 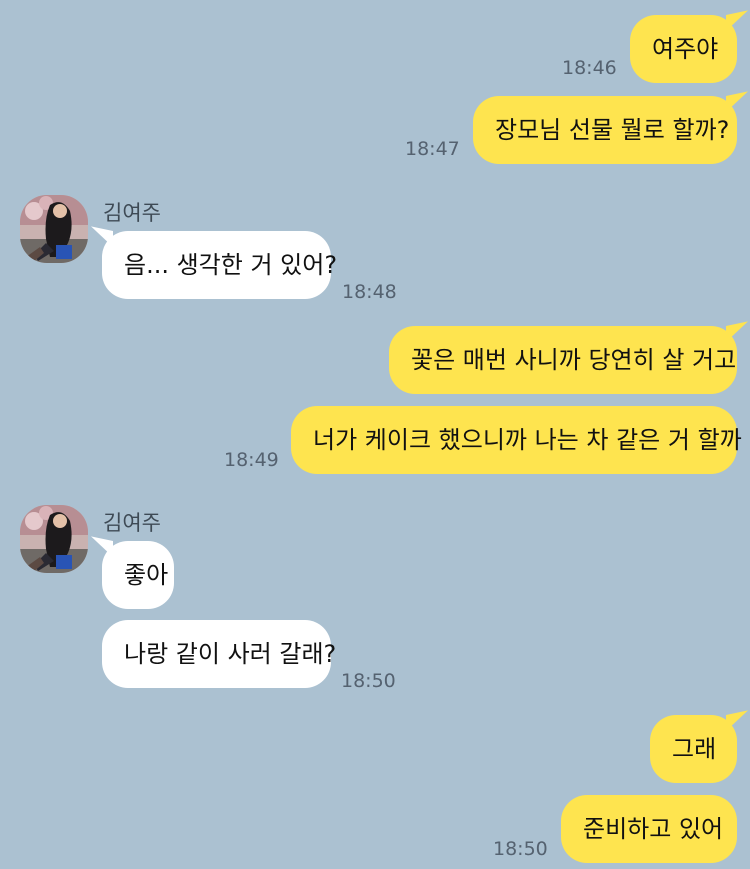 What do you see at coordinates (516, 440) in the screenshot?
I see `my-message-bubble: 너가 케이크 했으니까 나는 차 같은 거 할까` at bounding box center [516, 440].